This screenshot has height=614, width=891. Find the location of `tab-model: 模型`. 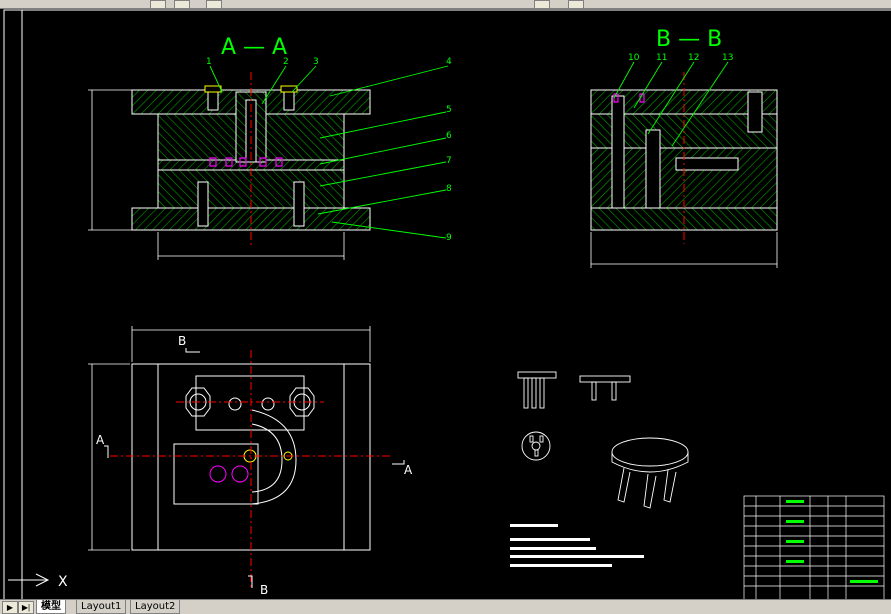

tab-model: 模型 is located at coordinates (51, 607).